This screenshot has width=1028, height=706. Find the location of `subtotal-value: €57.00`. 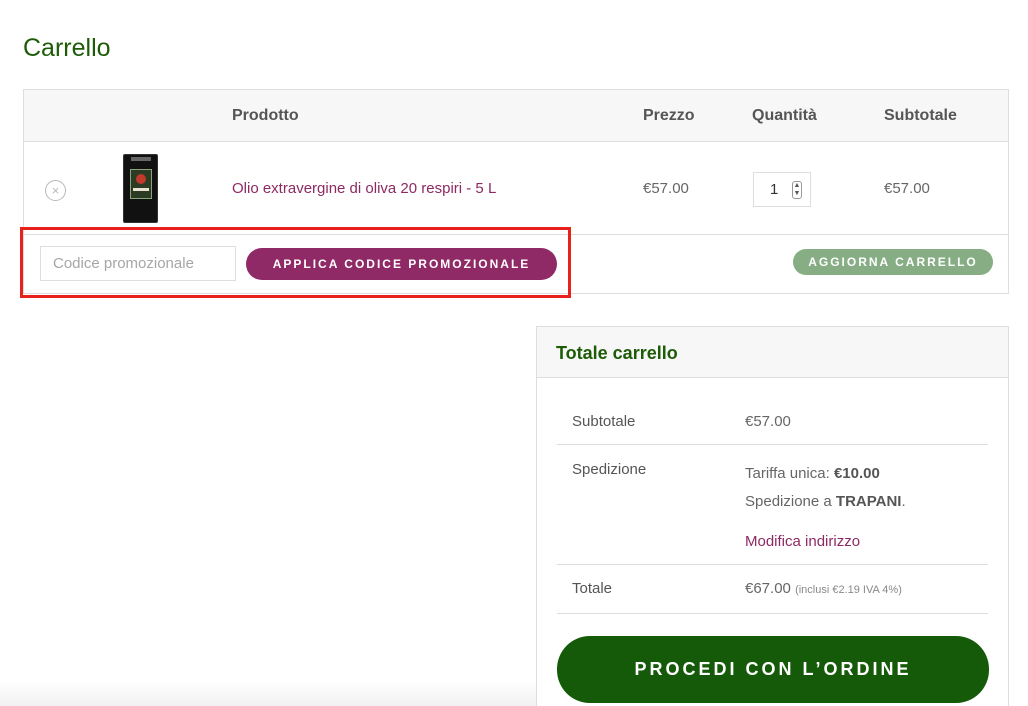

subtotal-value: €57.00 is located at coordinates (768, 421).